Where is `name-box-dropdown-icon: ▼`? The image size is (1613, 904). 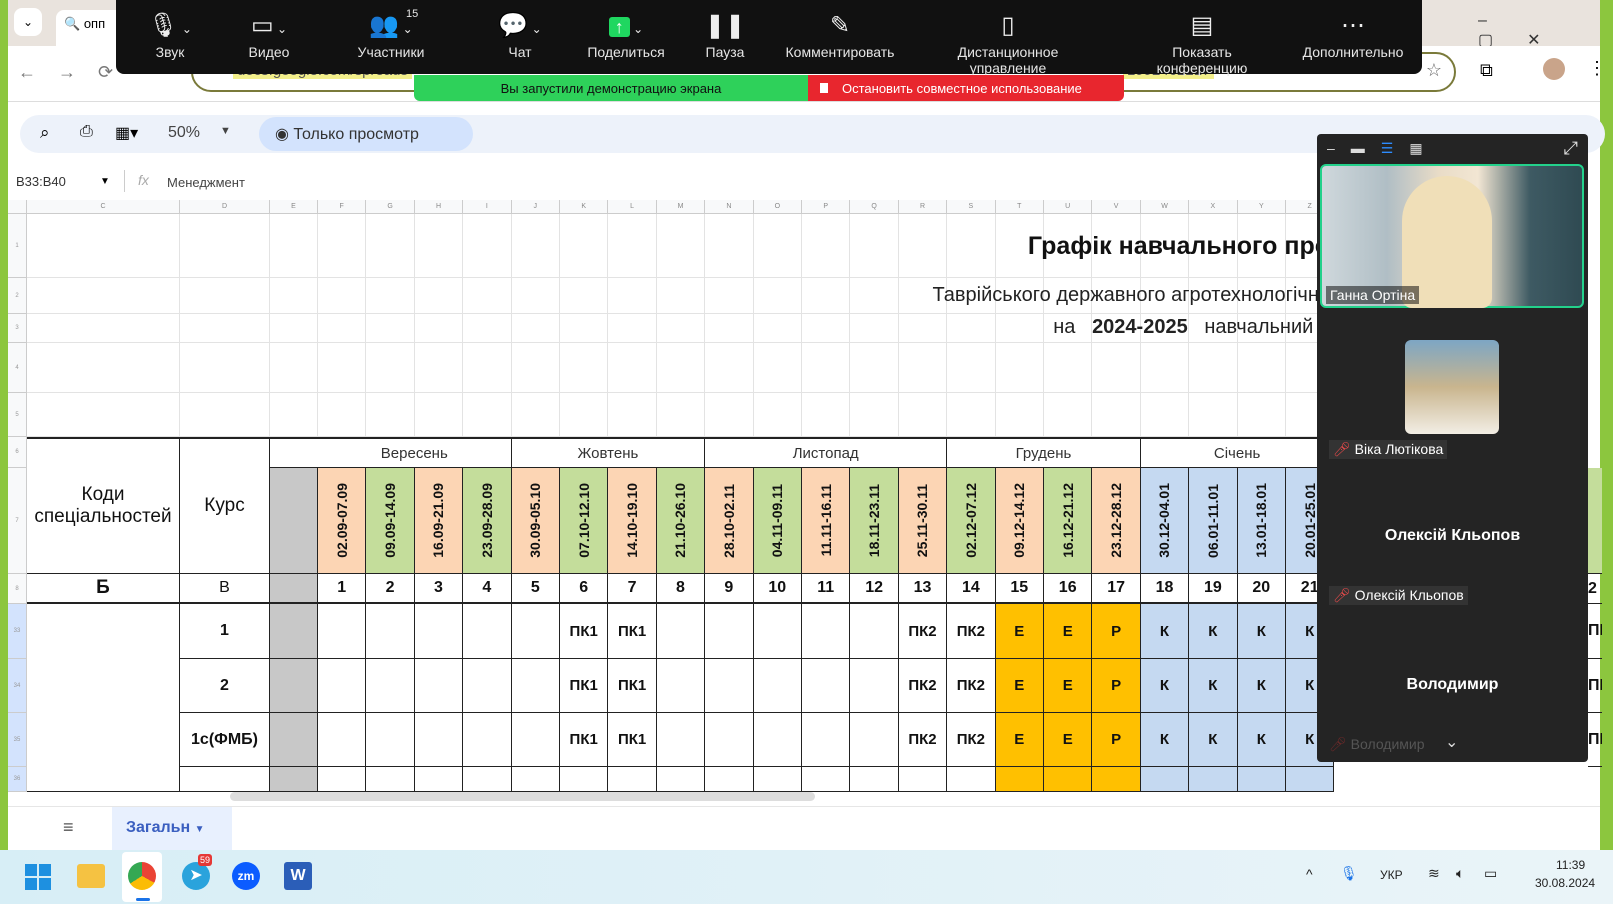
name-box-dropdown-icon: ▼ is located at coordinates (105, 181).